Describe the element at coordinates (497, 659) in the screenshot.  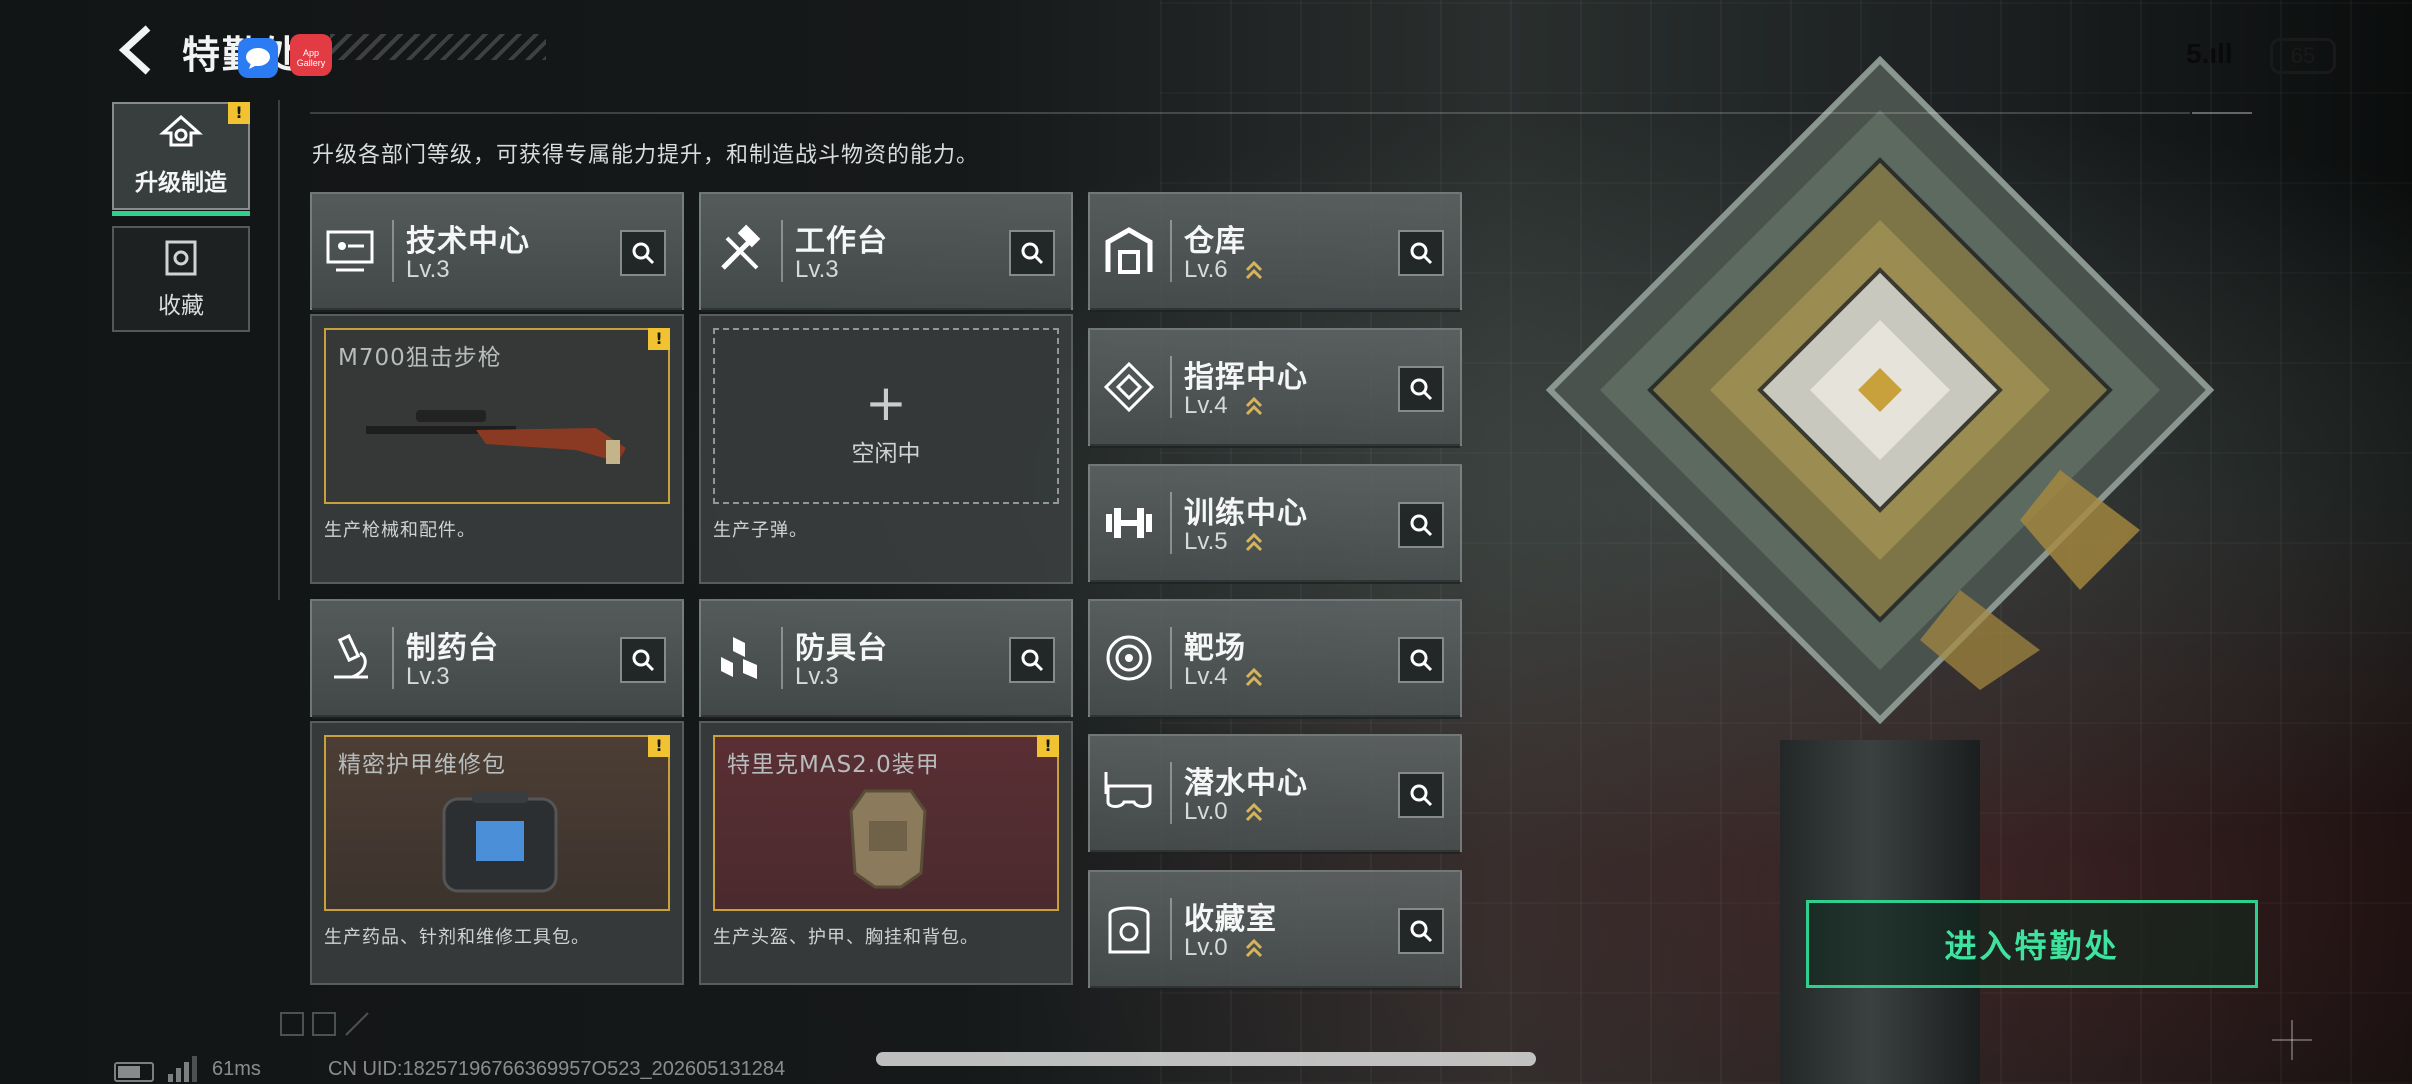
I see `facility-card-pharmacy: 制药台 Lv.3` at that location.